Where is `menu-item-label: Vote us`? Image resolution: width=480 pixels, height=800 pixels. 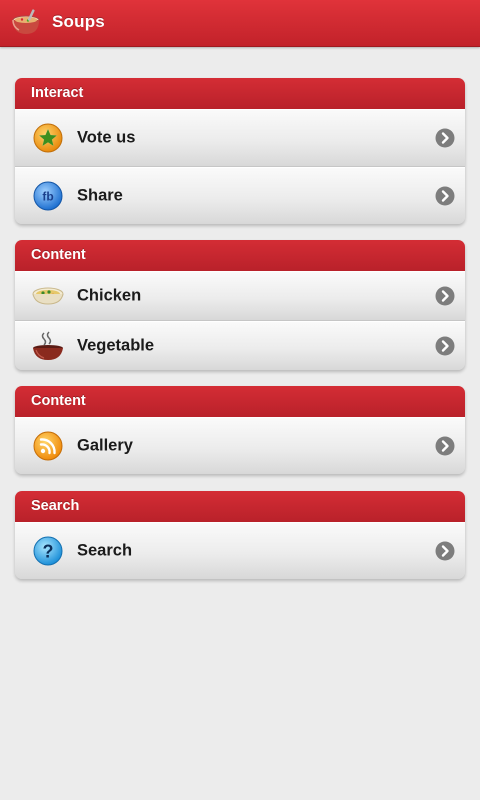 menu-item-label: Vote us is located at coordinates (106, 137).